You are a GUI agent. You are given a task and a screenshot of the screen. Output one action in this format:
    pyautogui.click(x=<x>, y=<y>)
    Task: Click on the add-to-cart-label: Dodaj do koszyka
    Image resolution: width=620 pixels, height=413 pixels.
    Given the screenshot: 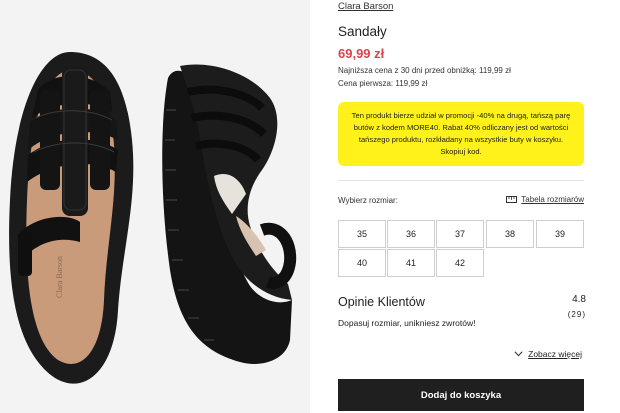 What is the action you would take?
    pyautogui.click(x=461, y=395)
    